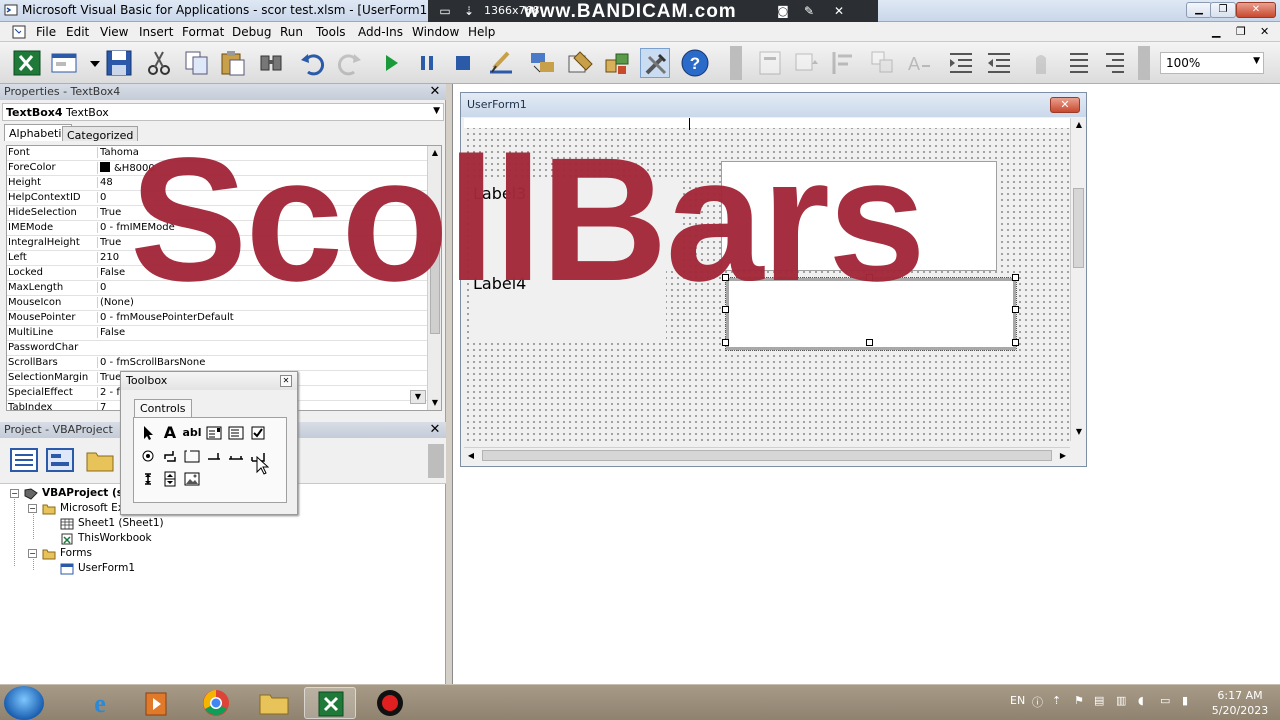  Describe the element at coordinates (197, 63) in the screenshot. I see `copy-icon` at that location.